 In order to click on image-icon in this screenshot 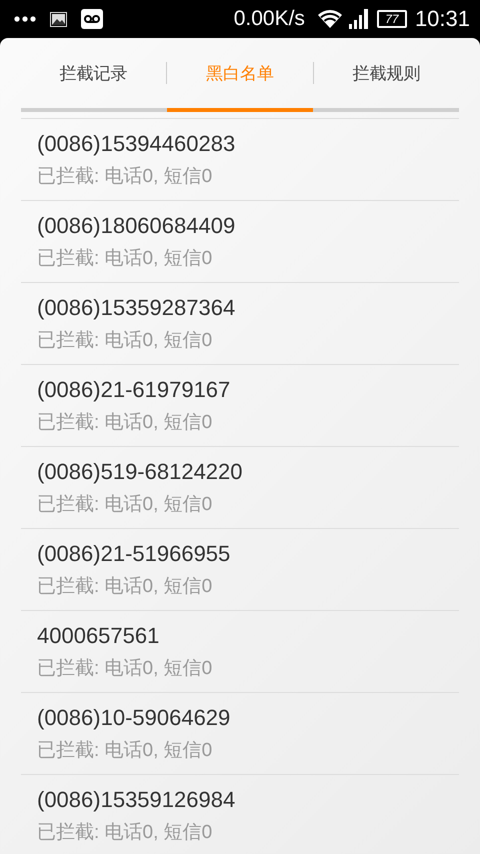, I will do `click(58, 19)`.